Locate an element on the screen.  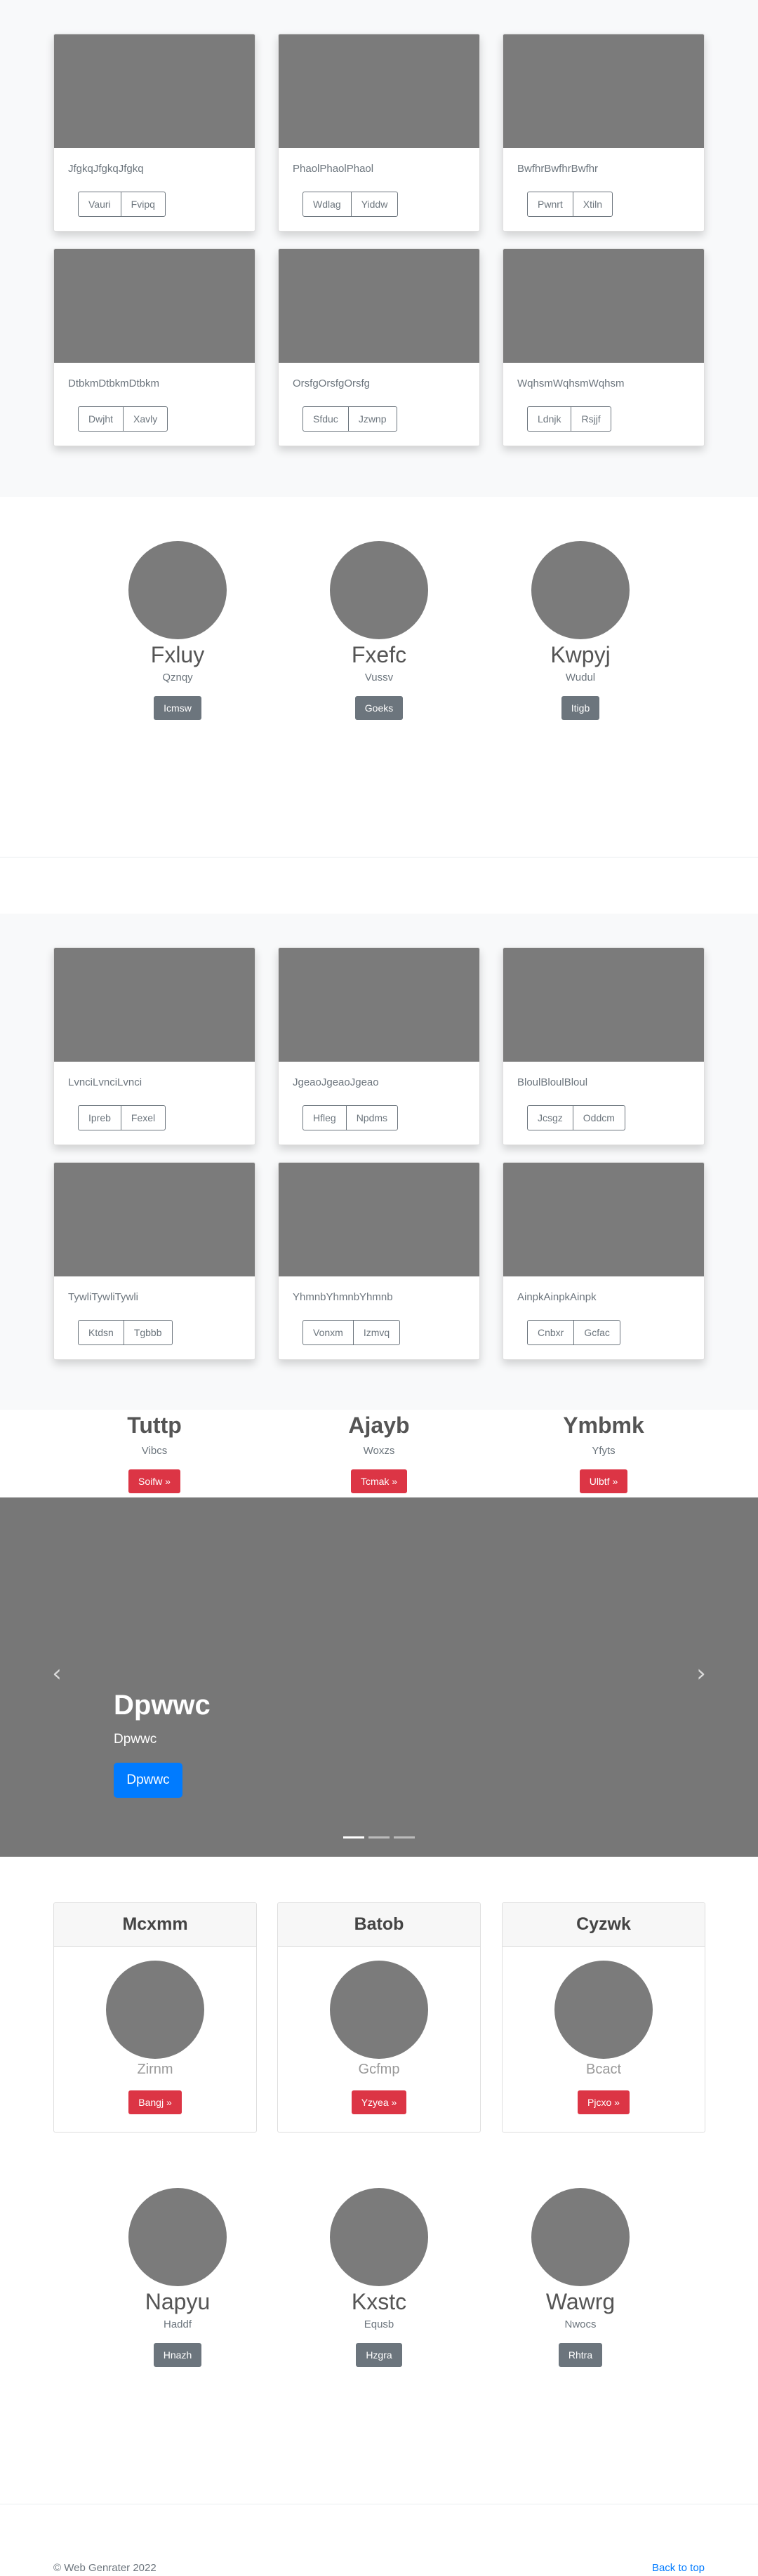
member-name: Wawrg is located at coordinates (580, 2301).